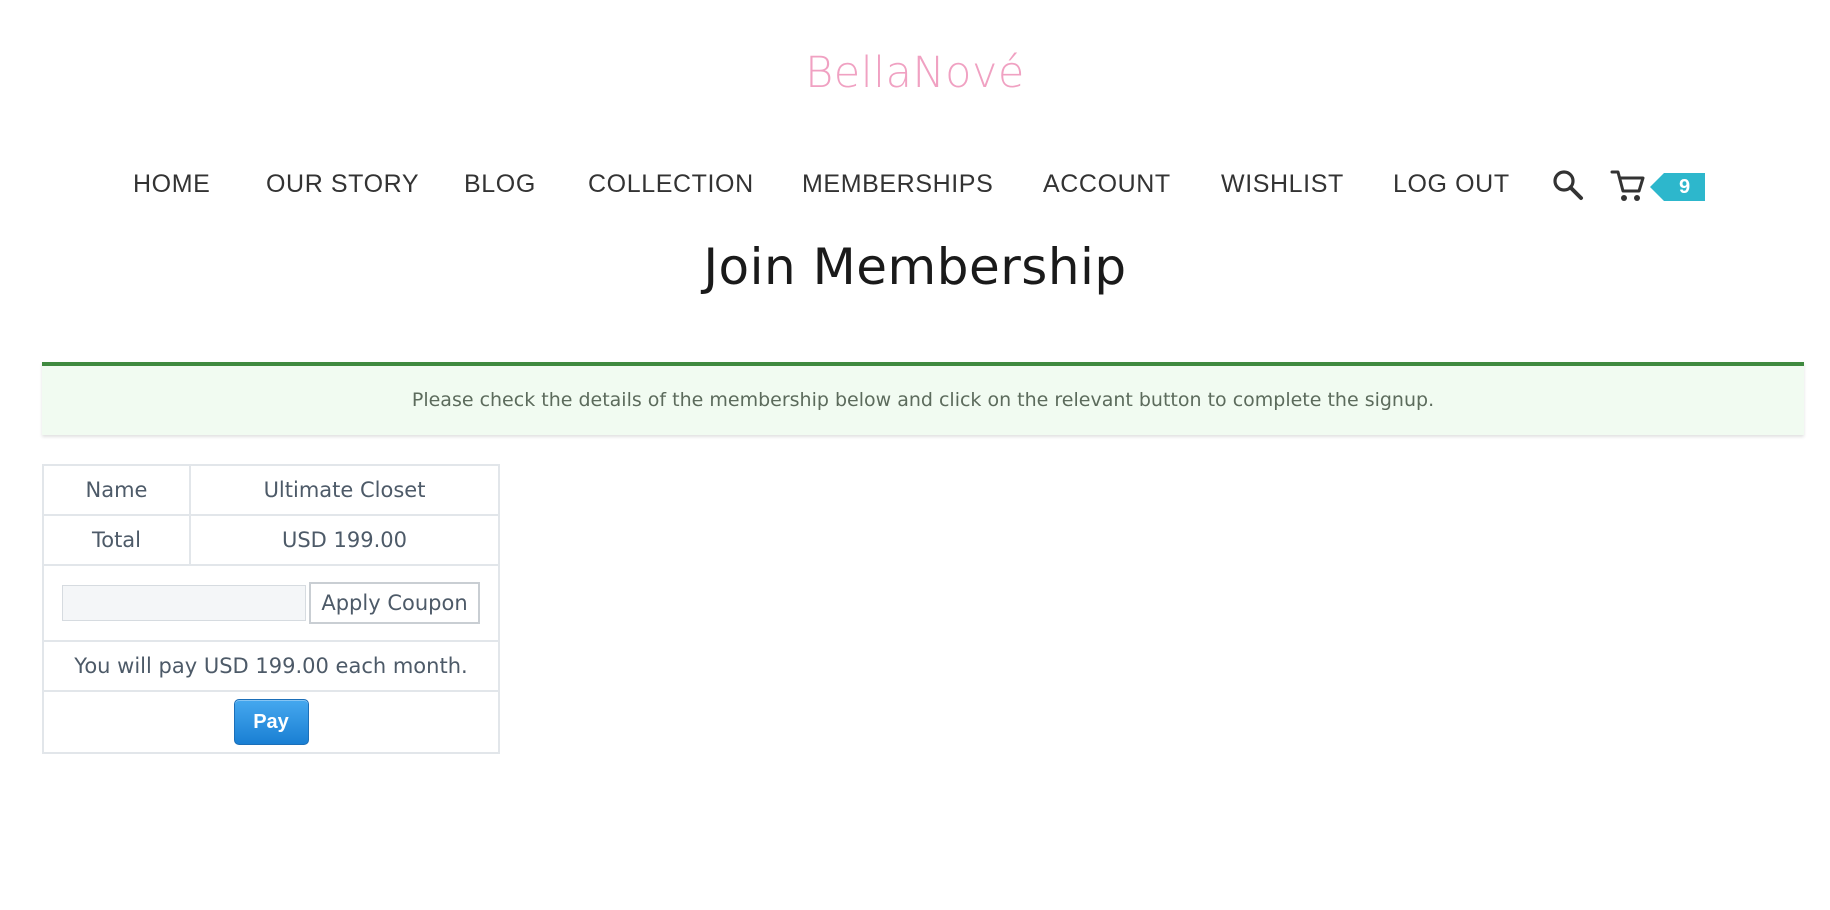 The width and height of the screenshot is (1830, 910). Describe the element at coordinates (1451, 184) in the screenshot. I see `nav-item-log-out: LOG OUT` at that location.